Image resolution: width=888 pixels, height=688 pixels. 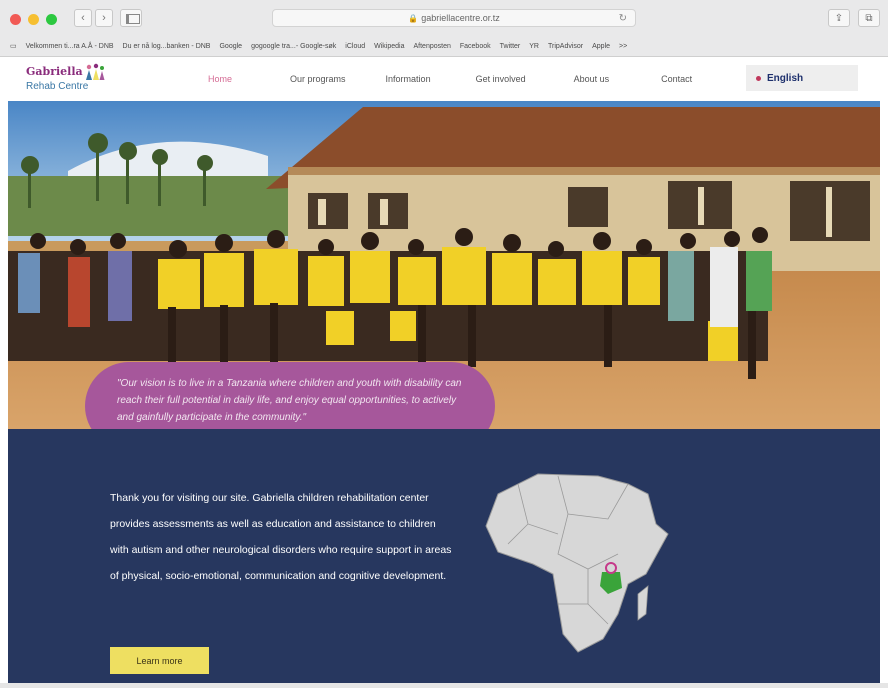 What do you see at coordinates (869, 18) in the screenshot?
I see `tabs-overview-icon: ⧉` at bounding box center [869, 18].